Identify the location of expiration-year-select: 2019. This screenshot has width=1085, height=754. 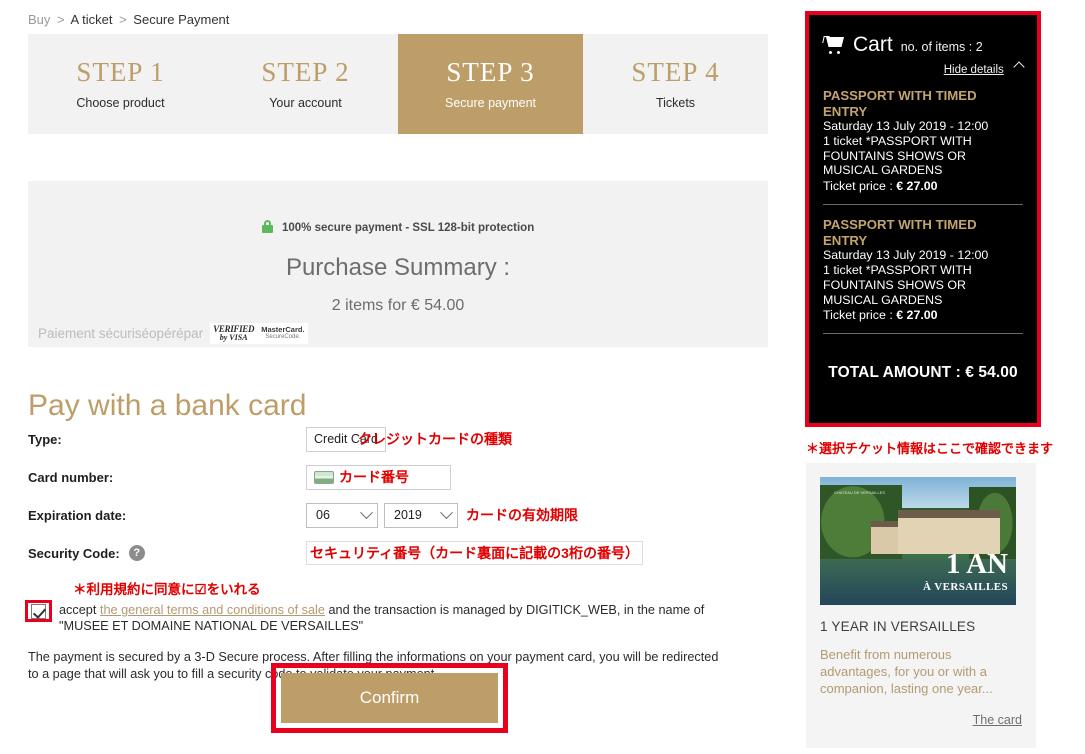
(421, 515).